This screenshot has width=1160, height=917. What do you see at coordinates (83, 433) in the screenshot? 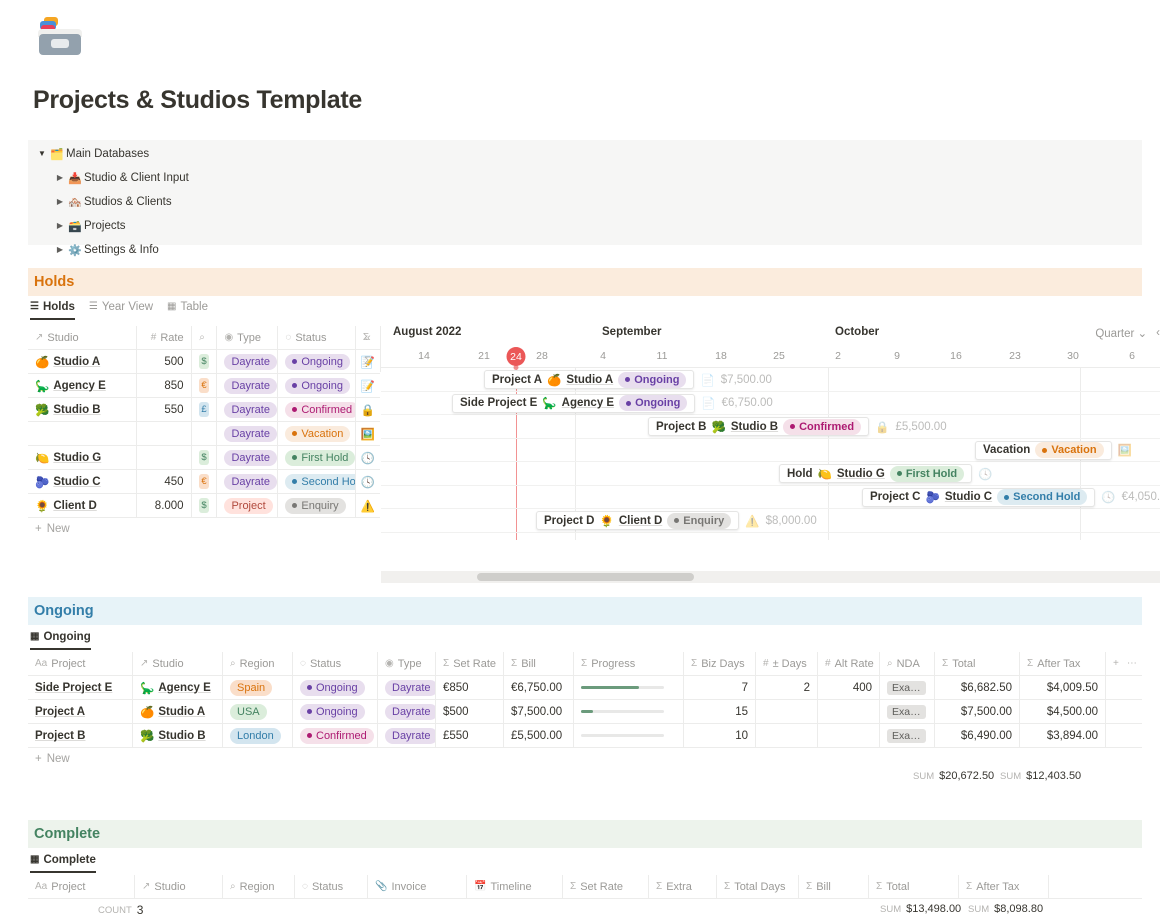
I see `cell-studio` at bounding box center [83, 433].